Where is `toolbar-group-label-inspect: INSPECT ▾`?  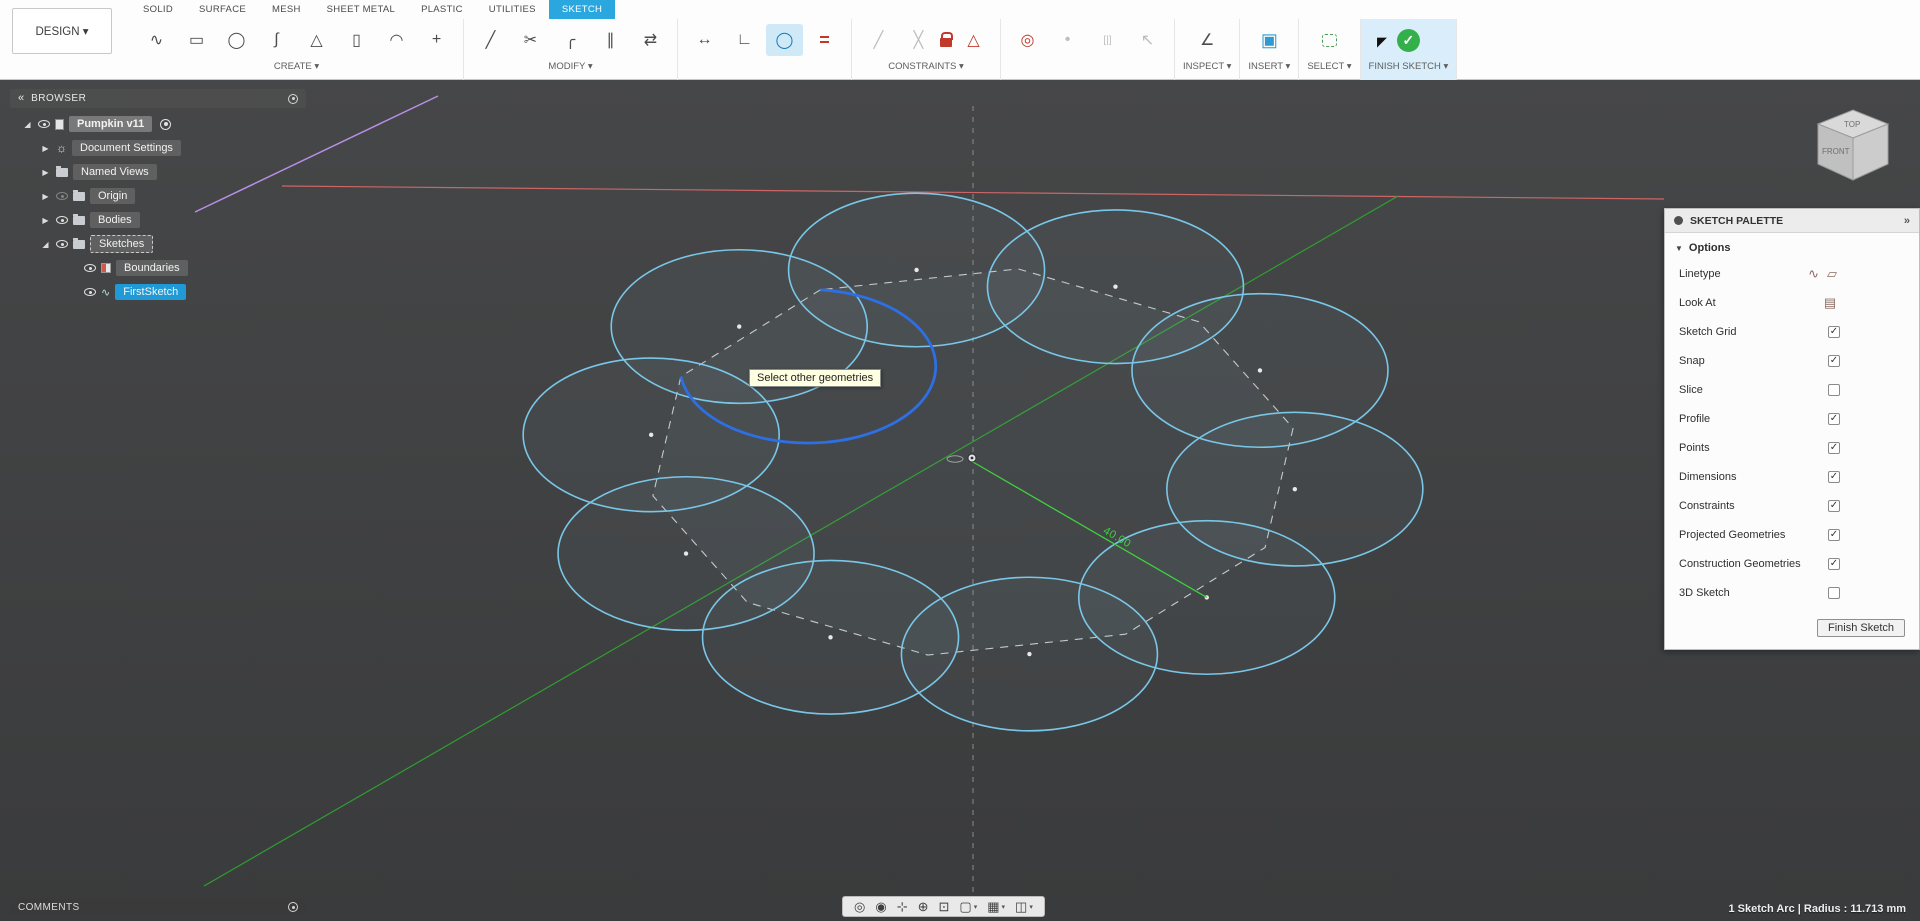
toolbar-group-label-inspect: INSPECT ▾ is located at coordinates (1207, 66).